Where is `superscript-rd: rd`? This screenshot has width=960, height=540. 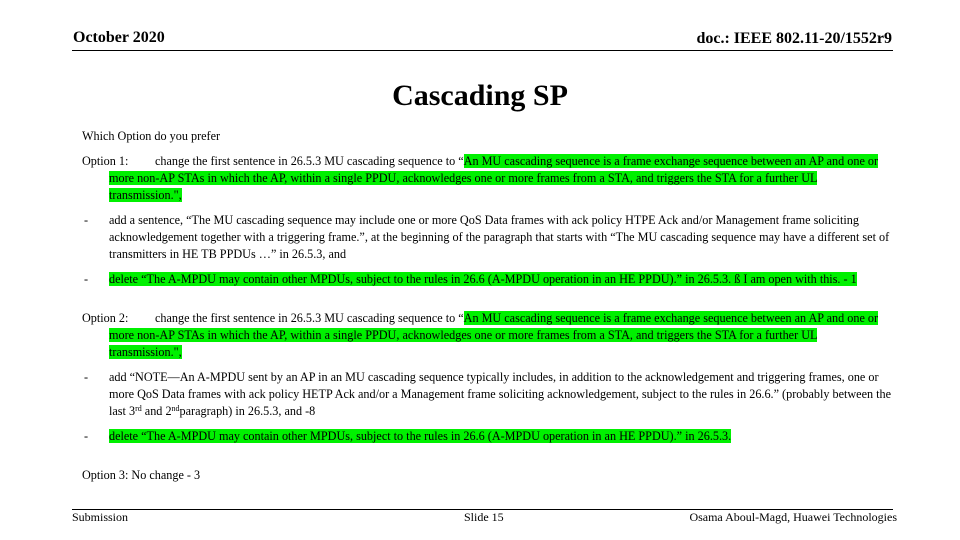 superscript-rd: rd is located at coordinates (138, 408).